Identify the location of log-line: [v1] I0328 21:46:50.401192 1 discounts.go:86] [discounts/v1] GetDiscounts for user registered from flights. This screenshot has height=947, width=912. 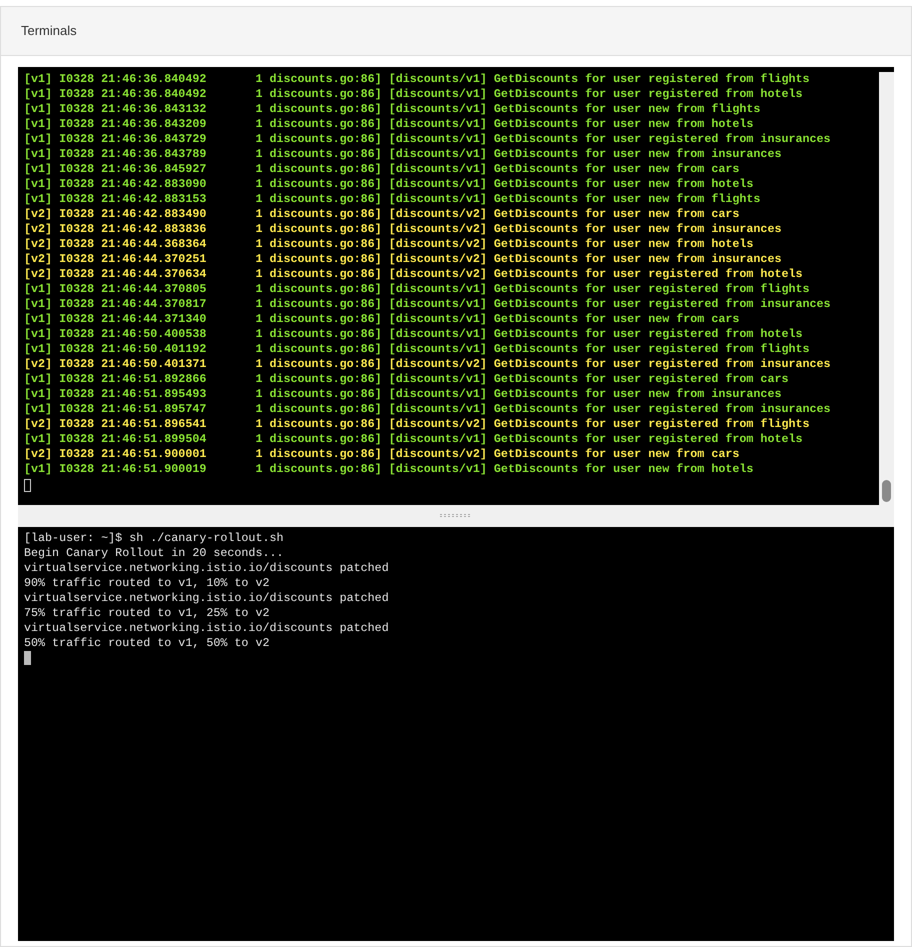
(417, 349).